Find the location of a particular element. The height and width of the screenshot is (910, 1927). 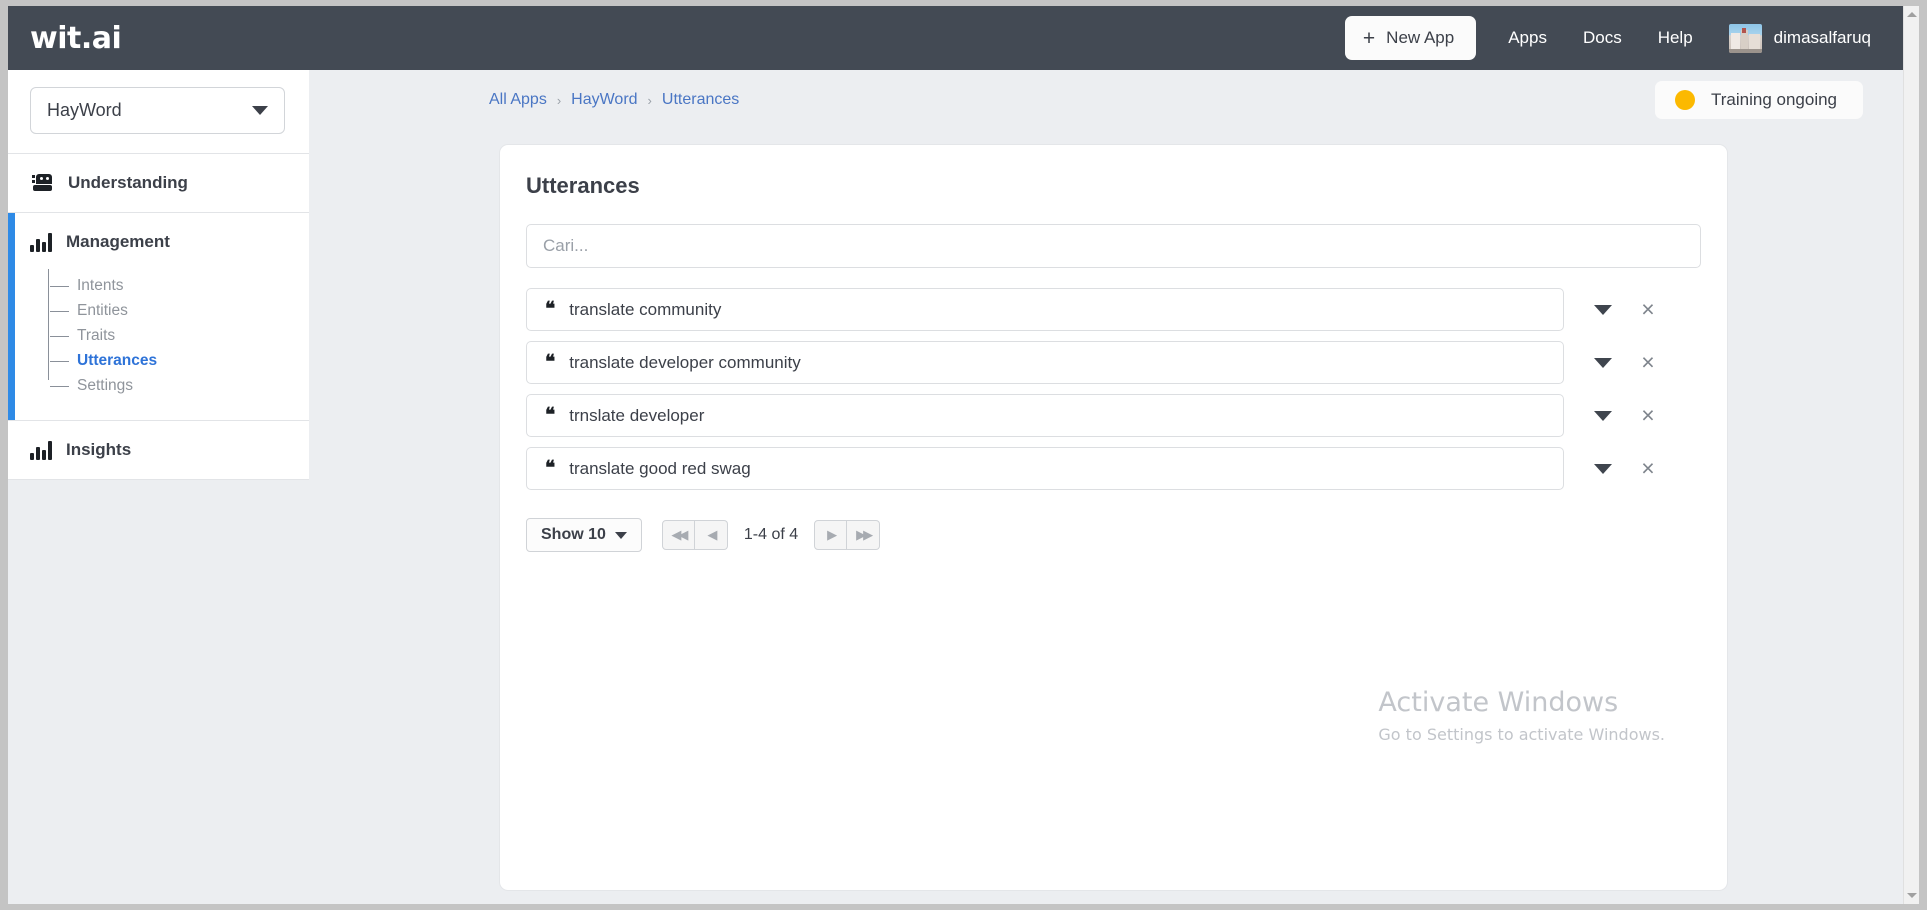

sidebar-section-management-row: Management is located at coordinates (158, 242).